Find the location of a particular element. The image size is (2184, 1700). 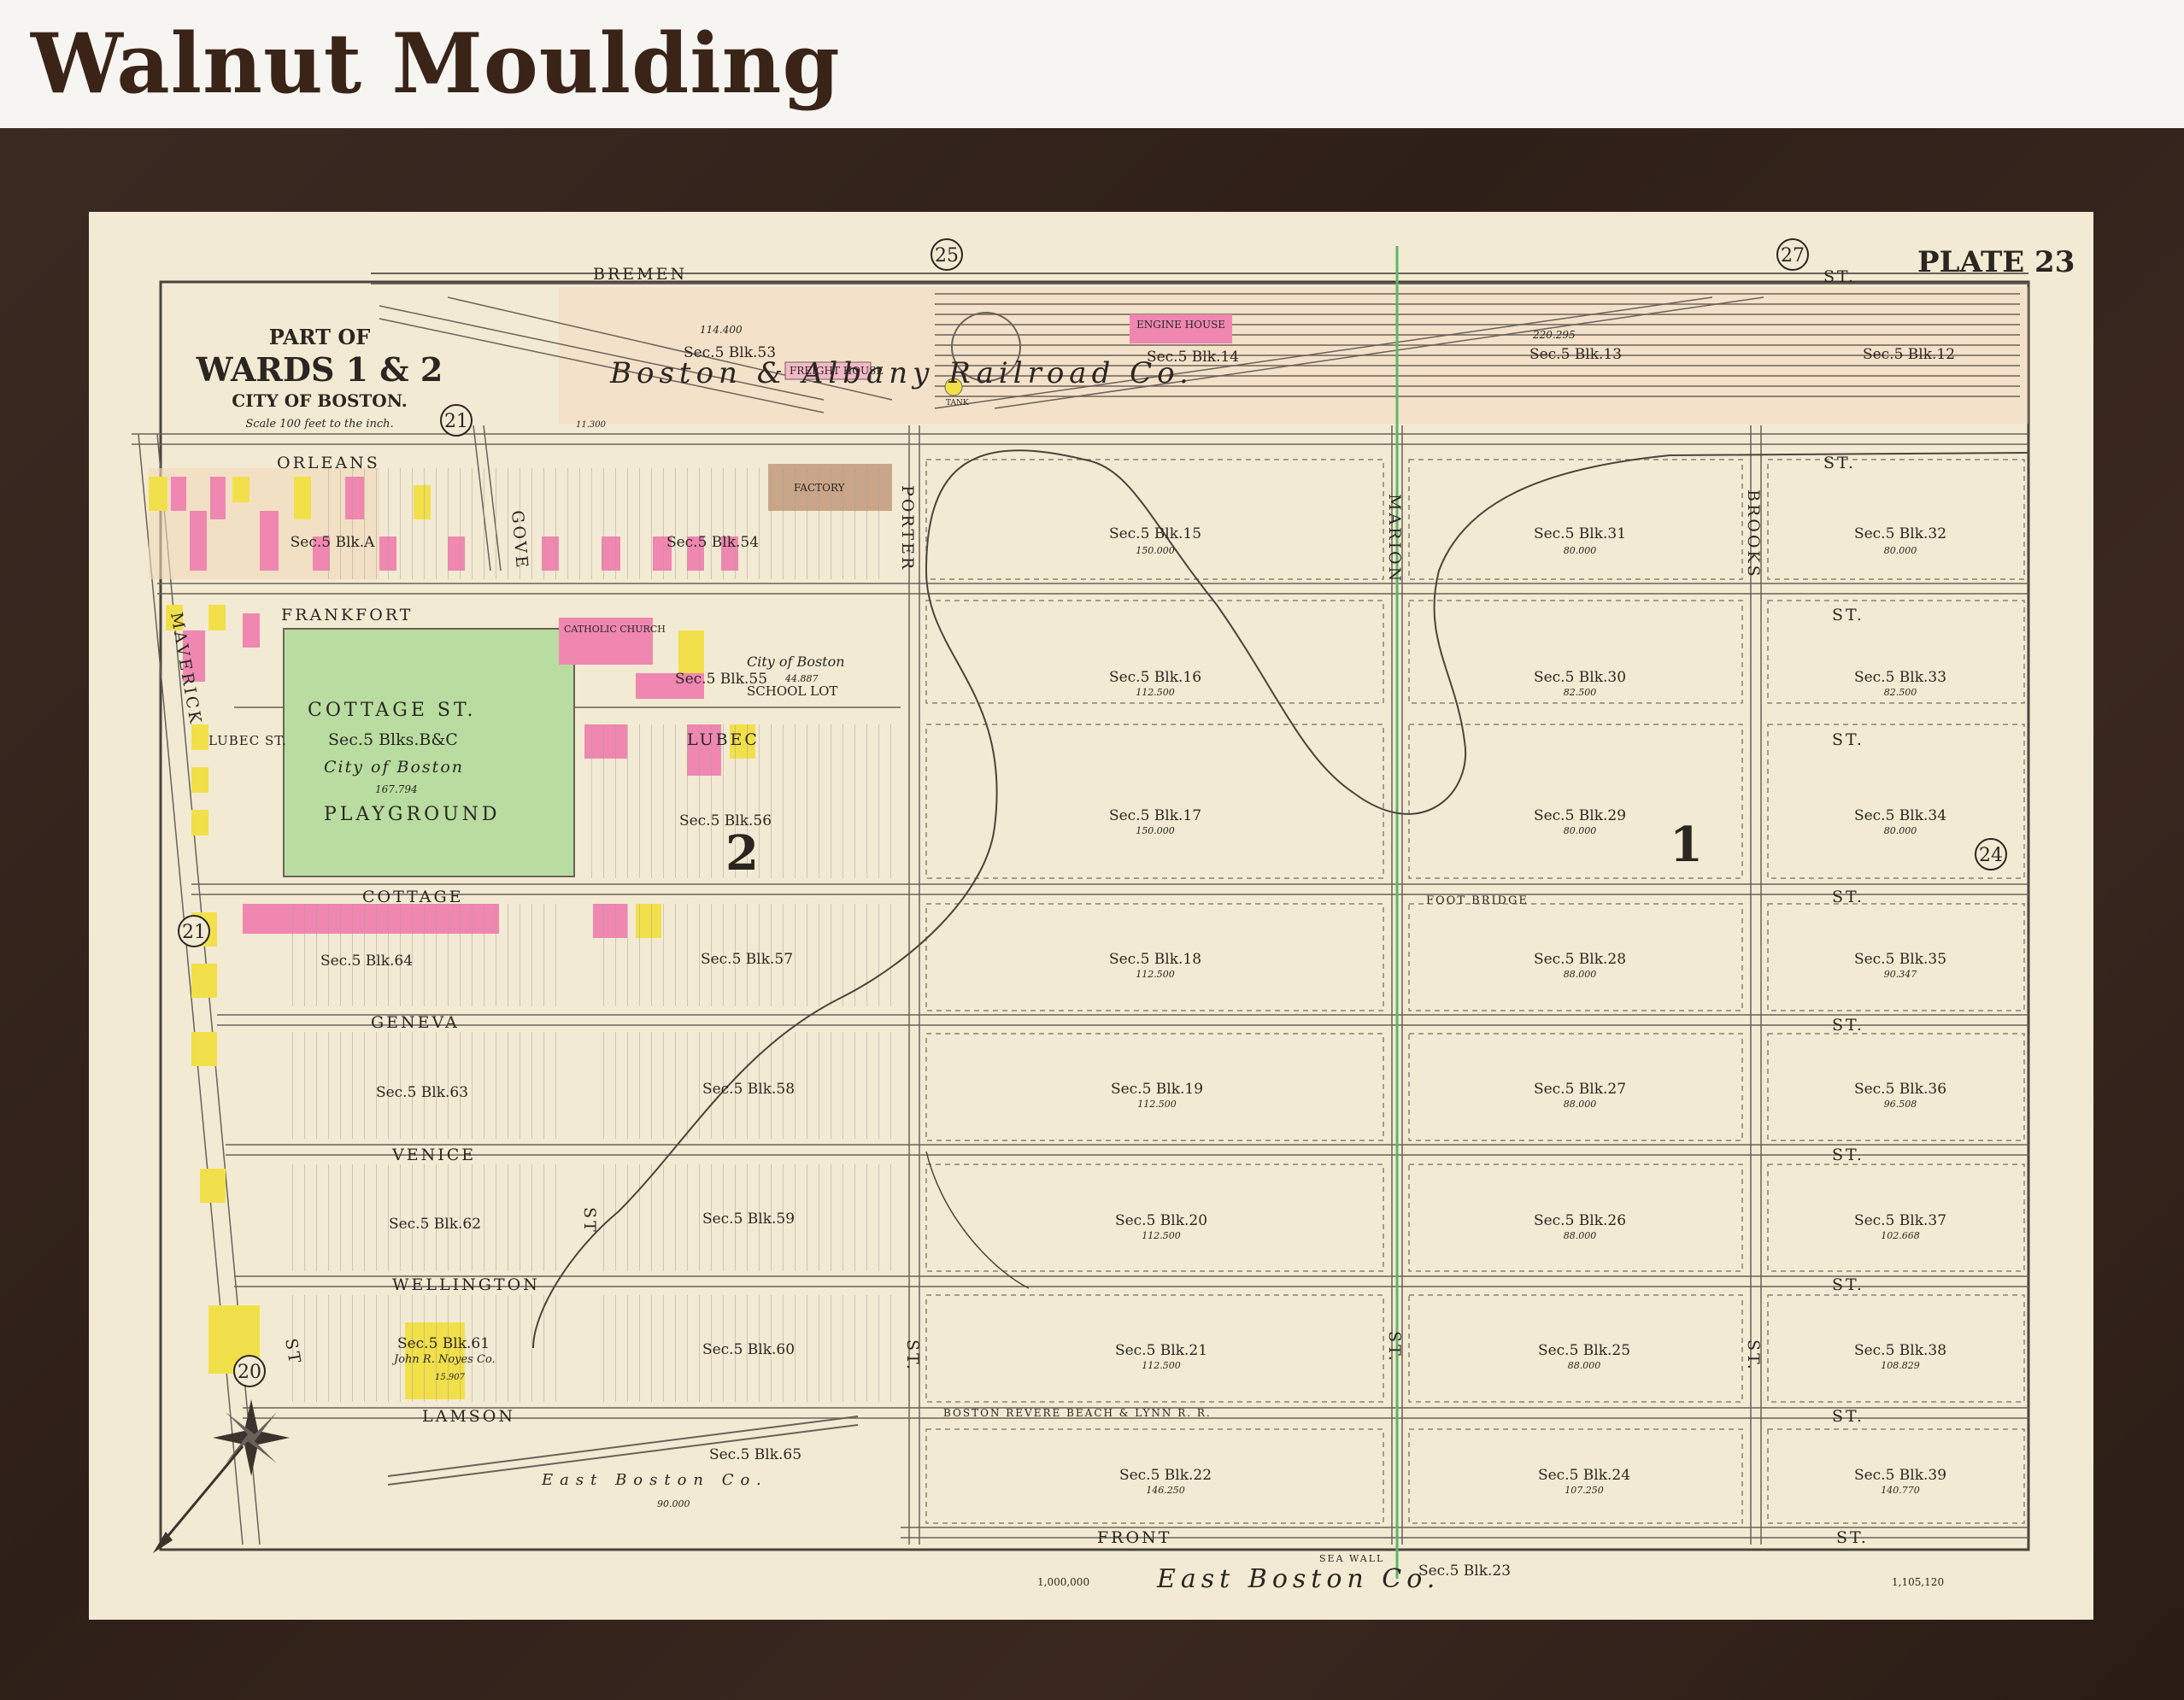

block-label: Sec.5 Blk.33 is located at coordinates (1900, 678).